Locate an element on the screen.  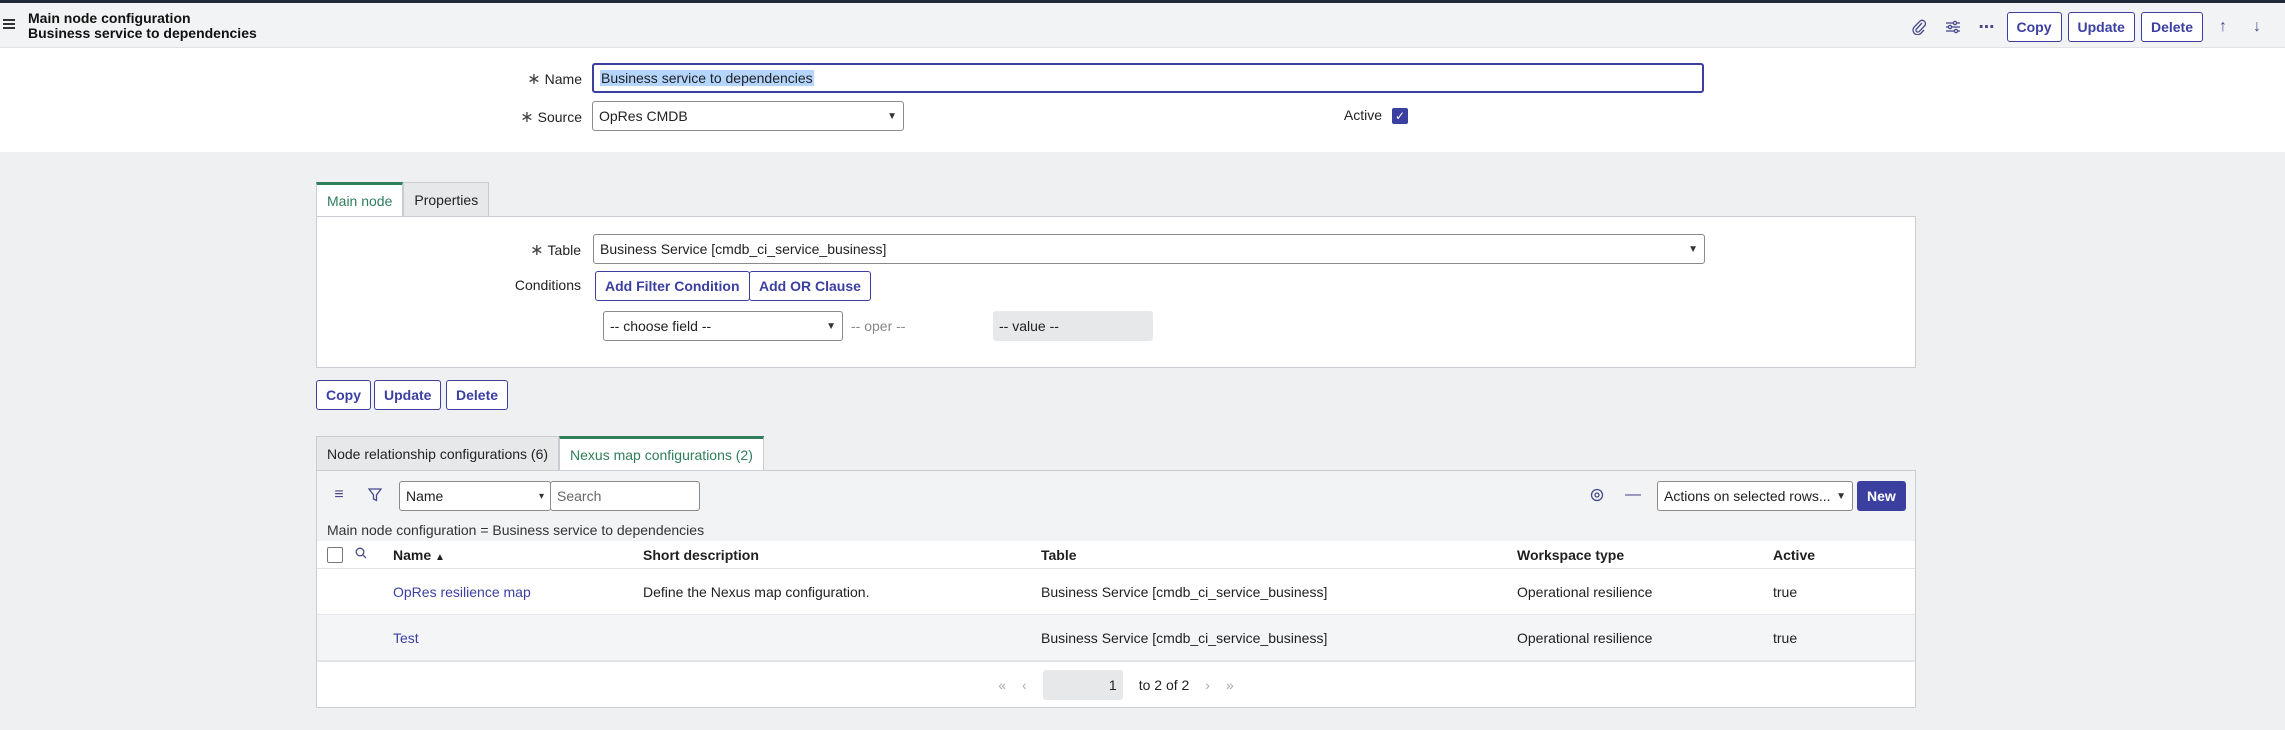
conditions-label: Conditions is located at coordinates (547, 285).